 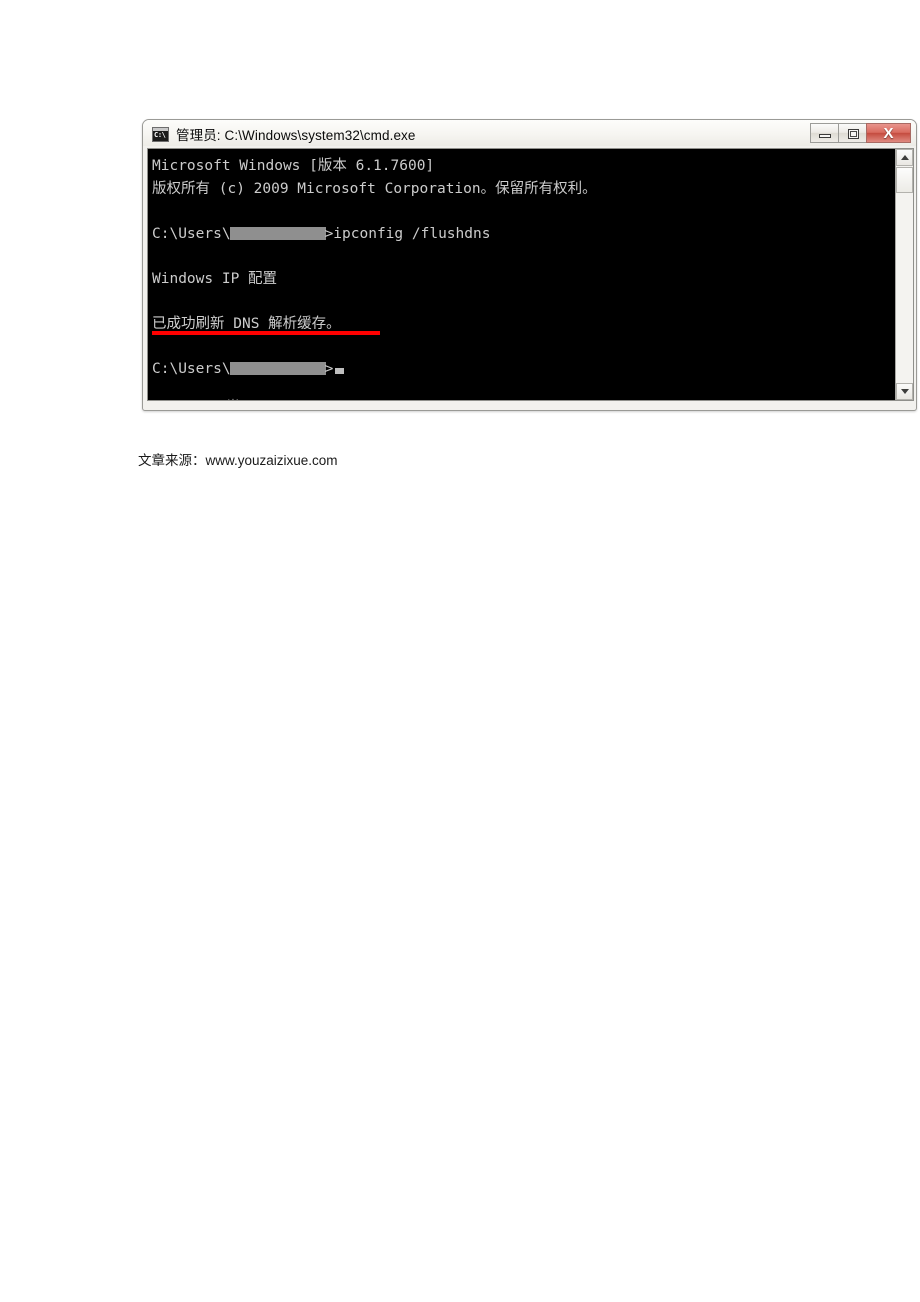 I want to click on window-titlebar: C:\ 管理员: C:\Windows\system32\cmd.exe, so click(x=529, y=134).